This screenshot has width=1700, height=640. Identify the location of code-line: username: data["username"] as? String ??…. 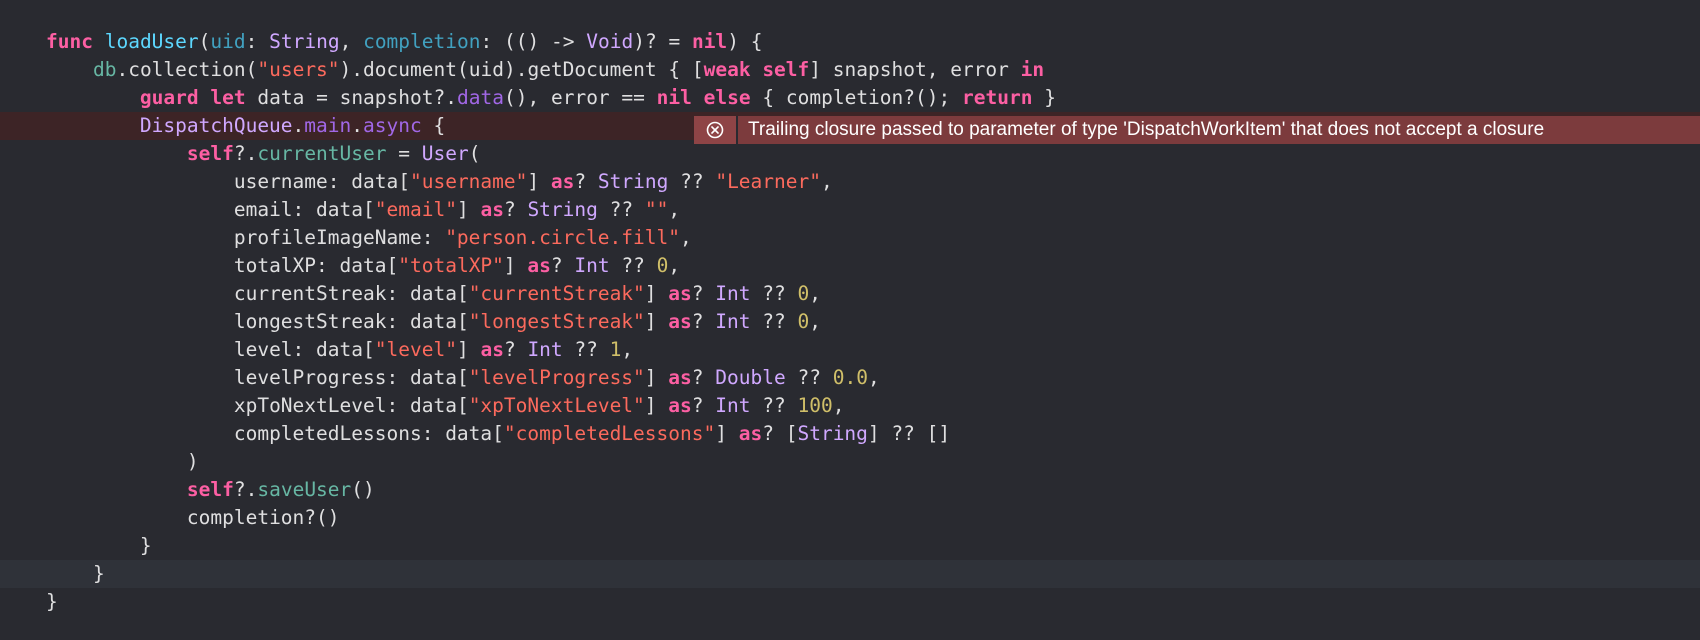
(850, 182).